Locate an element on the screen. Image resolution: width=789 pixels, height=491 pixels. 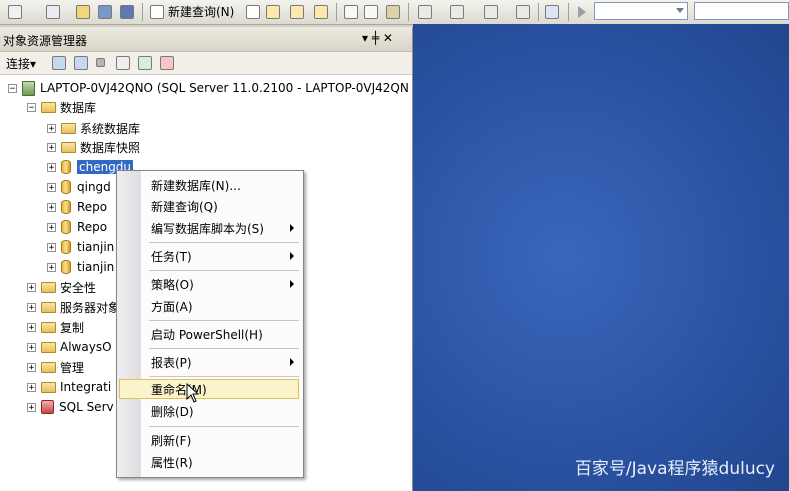
watermark-text: 百家号/Java程序猿dulucy is located at coordinates (674, 469).